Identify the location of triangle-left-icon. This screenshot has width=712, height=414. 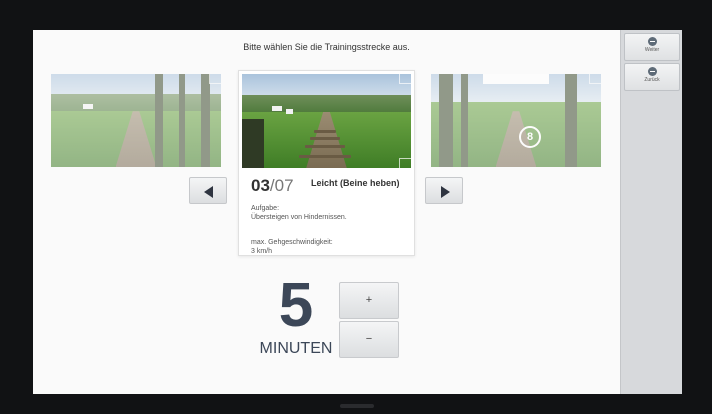
(208, 192).